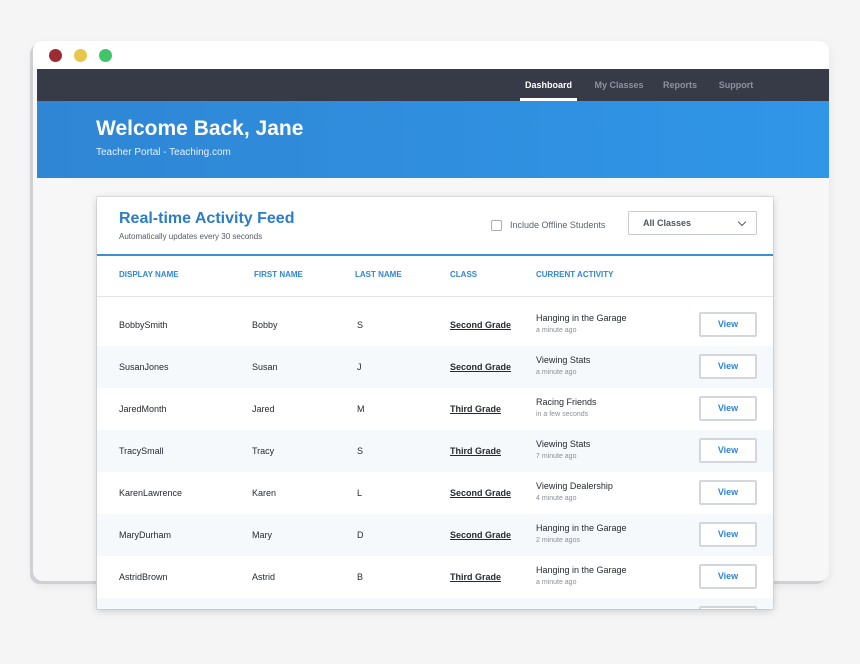  What do you see at coordinates (263, 409) in the screenshot?
I see `first-name-cell: Jared` at bounding box center [263, 409].